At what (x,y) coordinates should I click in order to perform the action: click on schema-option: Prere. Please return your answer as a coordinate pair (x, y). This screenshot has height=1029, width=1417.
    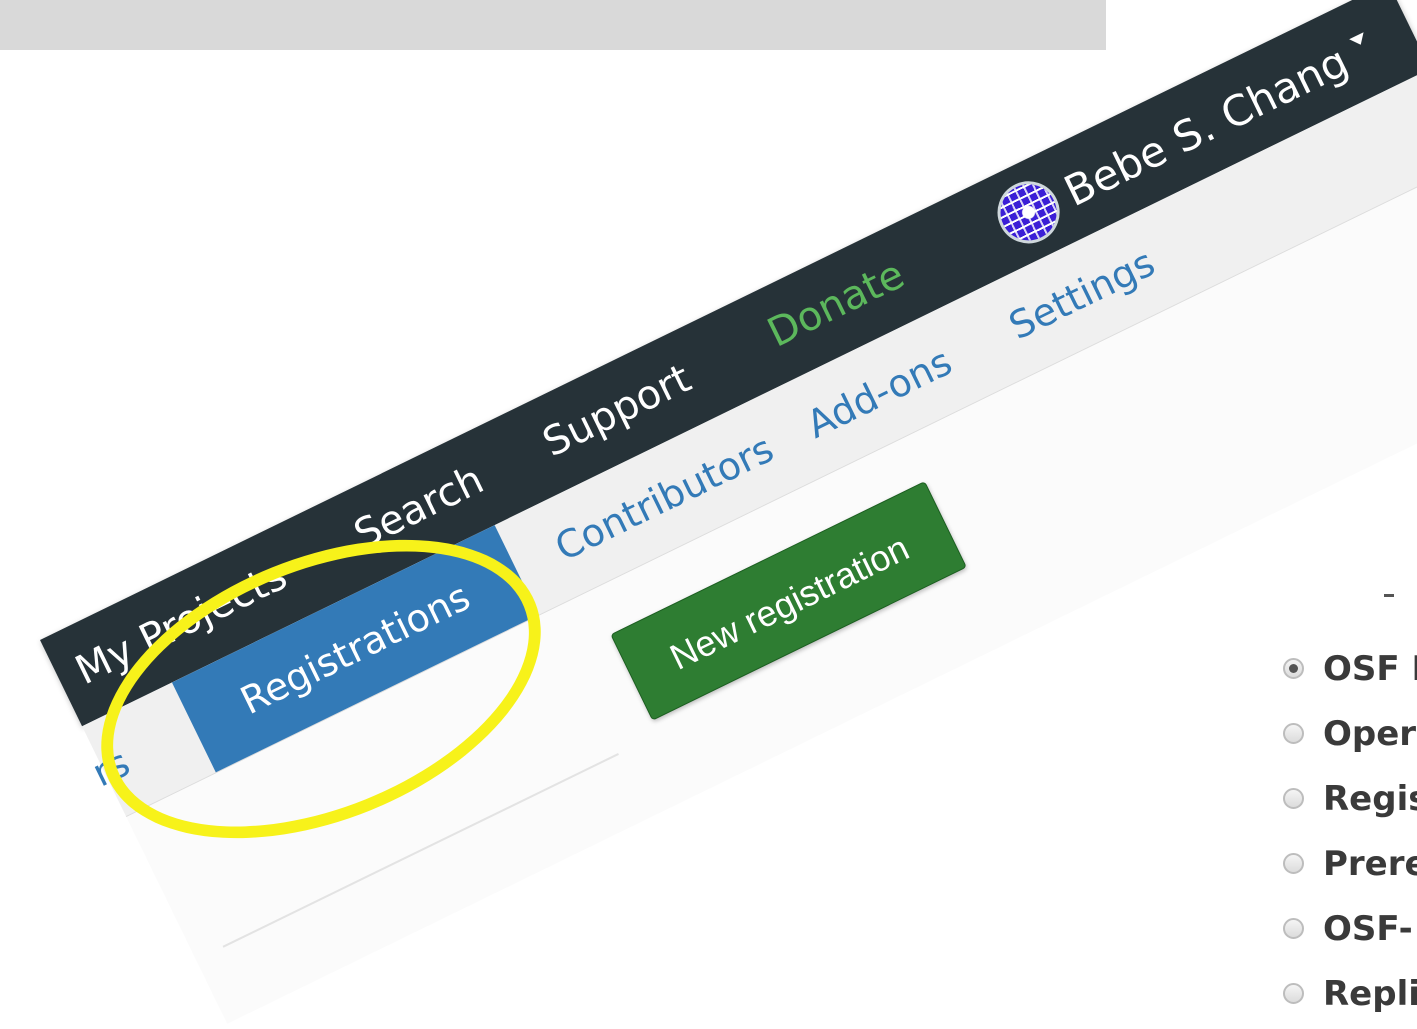
    Looking at the image, I should click on (1350, 863).